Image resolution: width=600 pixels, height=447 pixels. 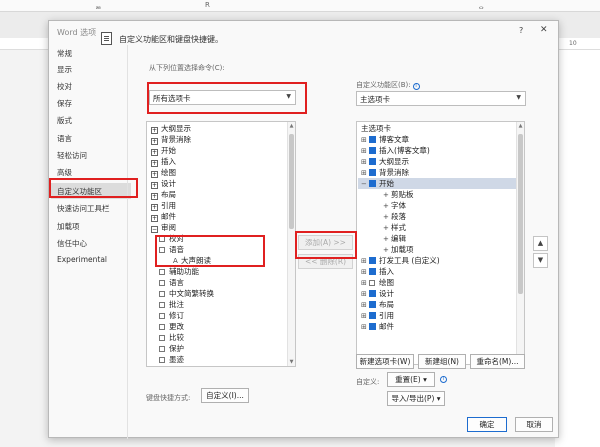 I want to click on list-item: 更改, so click(x=171, y=326).